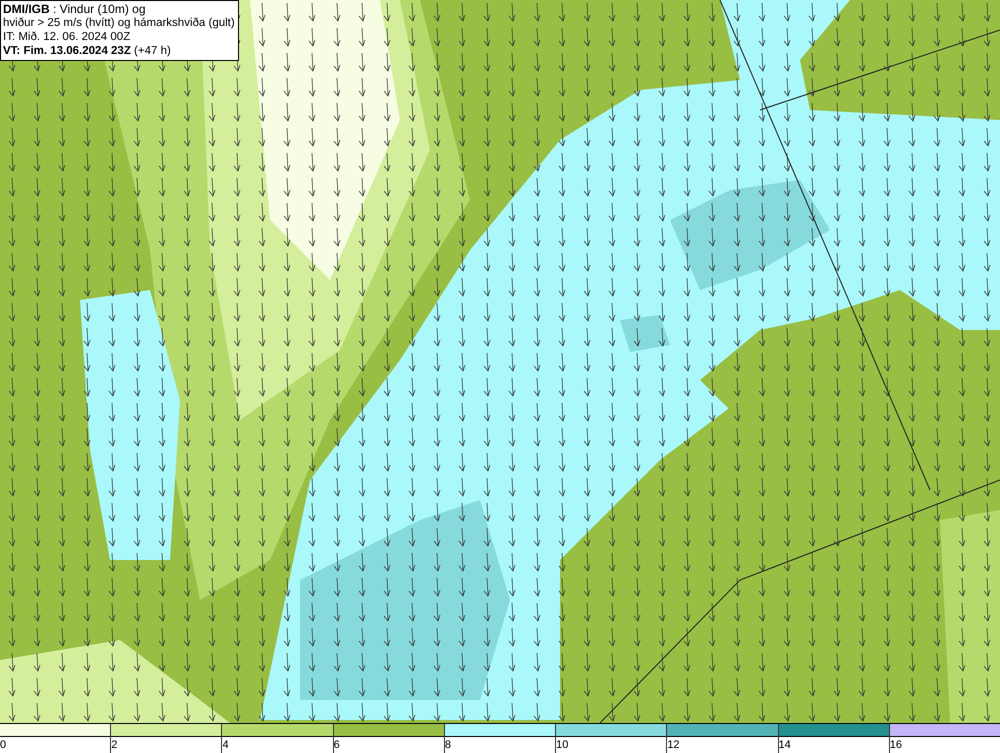 The width and height of the screenshot is (1000, 753). Describe the element at coordinates (447, 745) in the screenshot. I see `scale-label: 8` at that location.